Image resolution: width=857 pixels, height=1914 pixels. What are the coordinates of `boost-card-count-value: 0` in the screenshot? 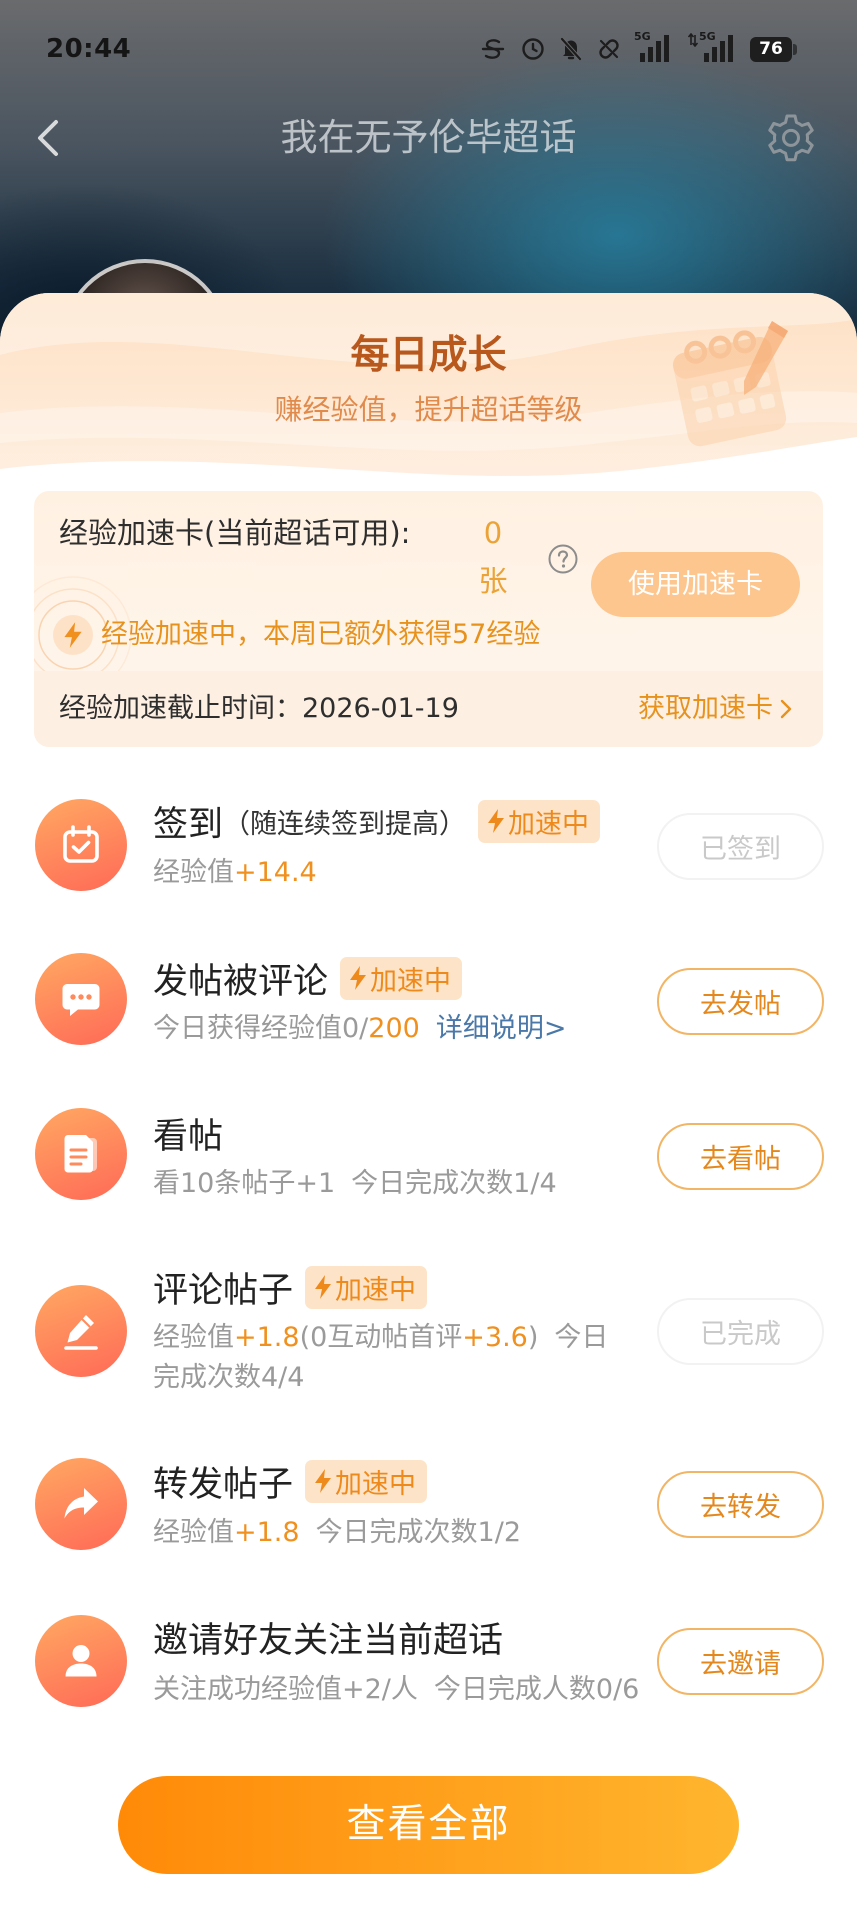 It's located at (493, 533).